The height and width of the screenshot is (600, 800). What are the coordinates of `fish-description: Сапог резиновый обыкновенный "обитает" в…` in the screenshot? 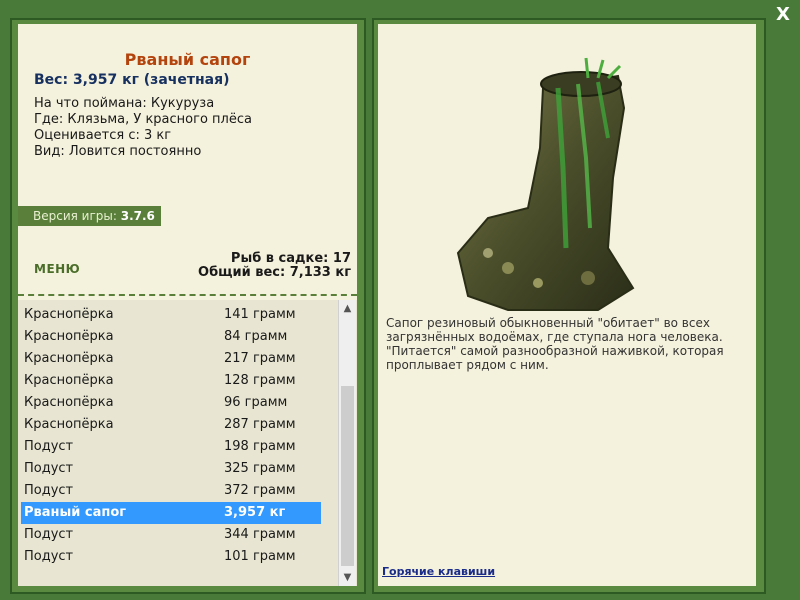 It's located at (566, 344).